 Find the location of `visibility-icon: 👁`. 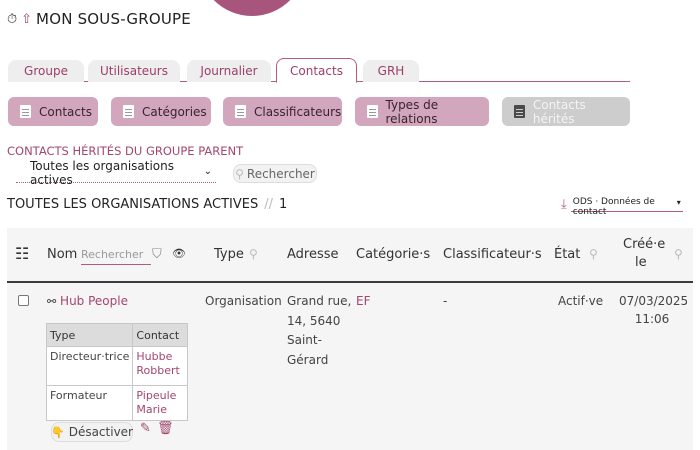

visibility-icon: 👁 is located at coordinates (179, 253).